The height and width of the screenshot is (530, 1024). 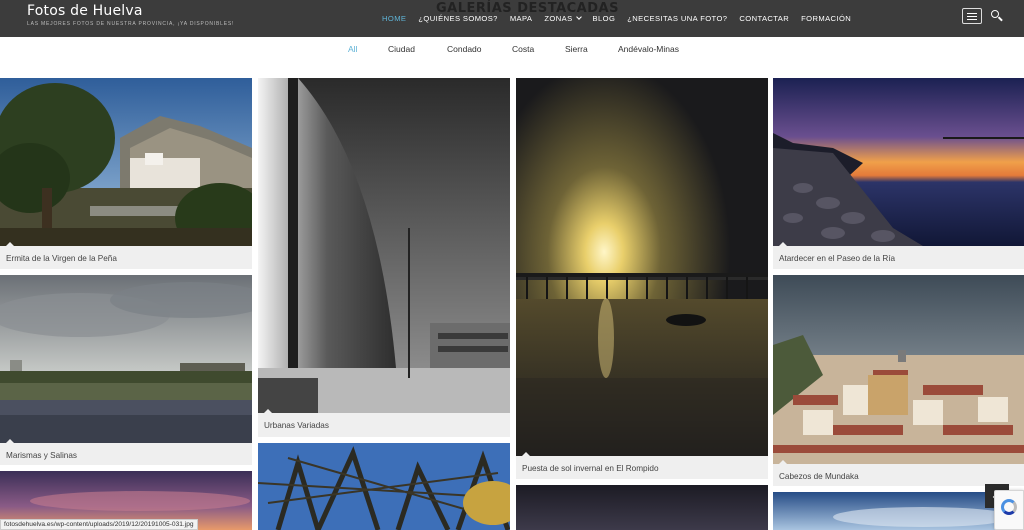 What do you see at coordinates (296, 425) in the screenshot?
I see `gallery-caption: Urbanas Variadas` at bounding box center [296, 425].